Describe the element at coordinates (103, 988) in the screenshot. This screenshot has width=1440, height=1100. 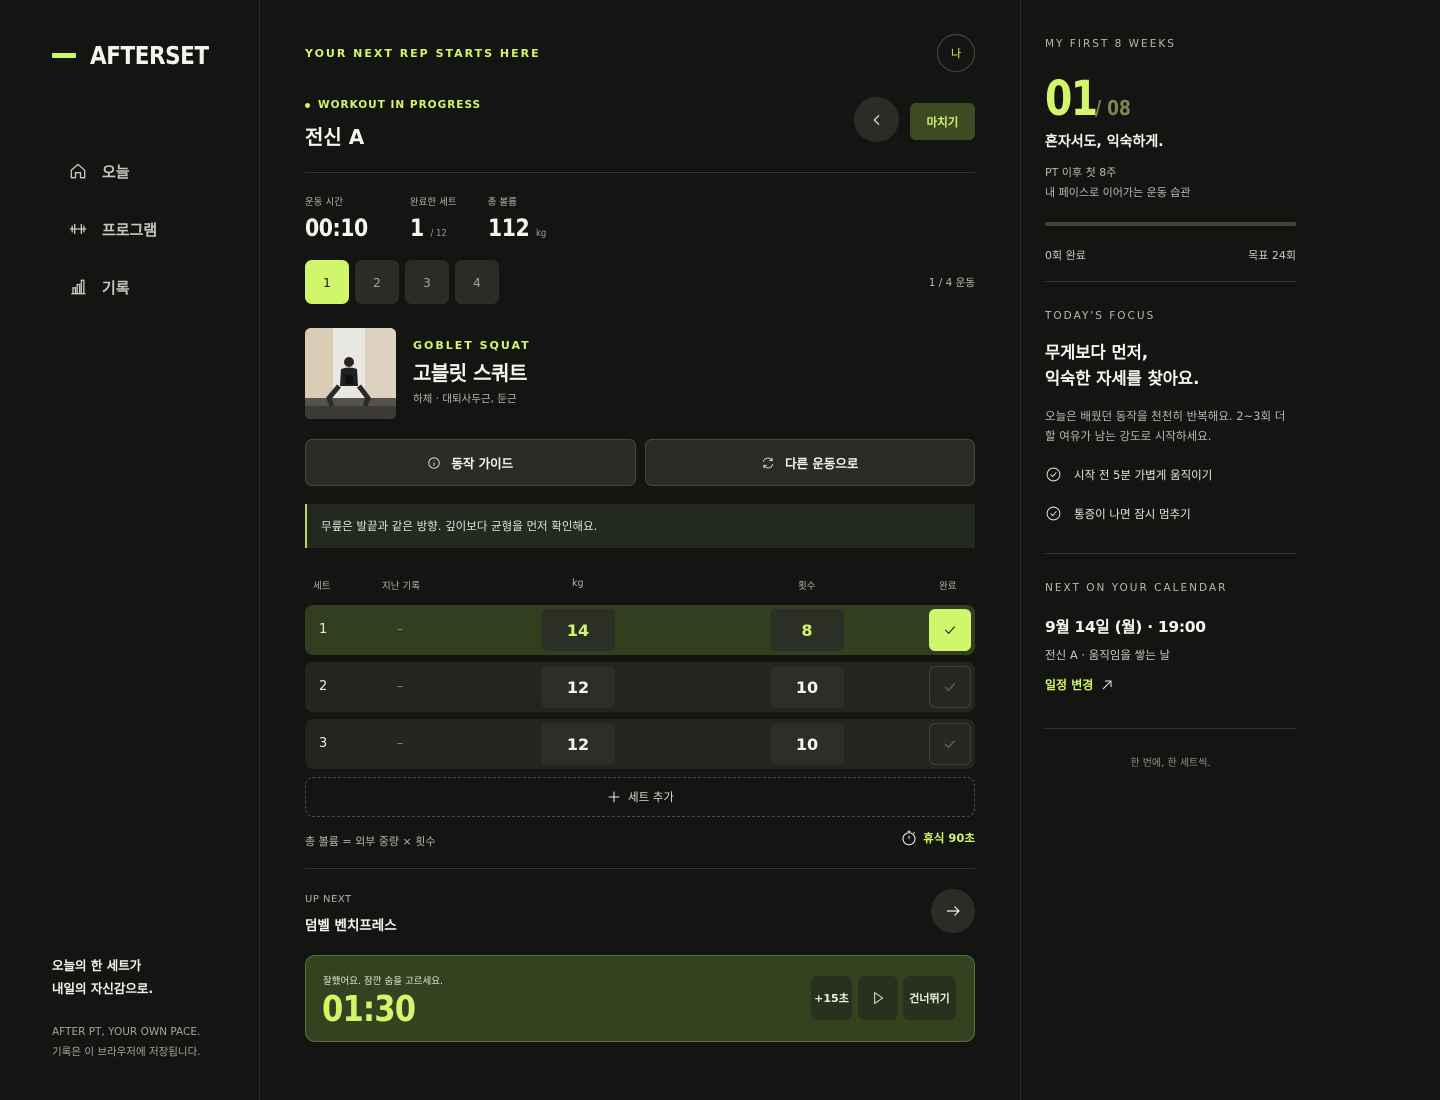
I see `slogan-line: 내일의 자신감으로.` at that location.